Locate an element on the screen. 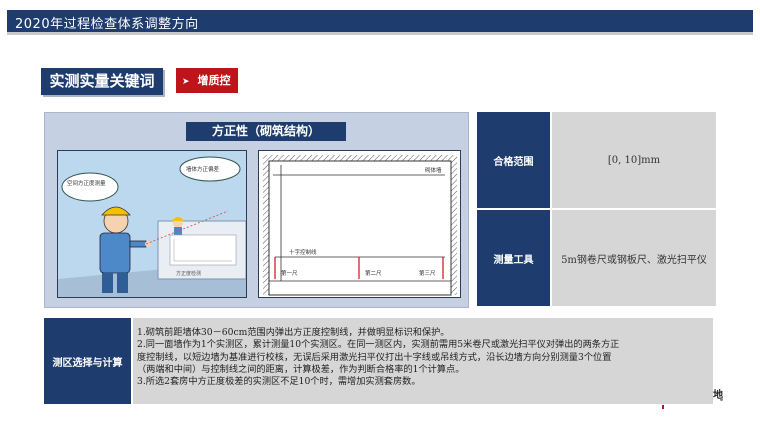 The image size is (760, 430). slide-header: 2020年过程检查体系调整方向 is located at coordinates (380, 22).